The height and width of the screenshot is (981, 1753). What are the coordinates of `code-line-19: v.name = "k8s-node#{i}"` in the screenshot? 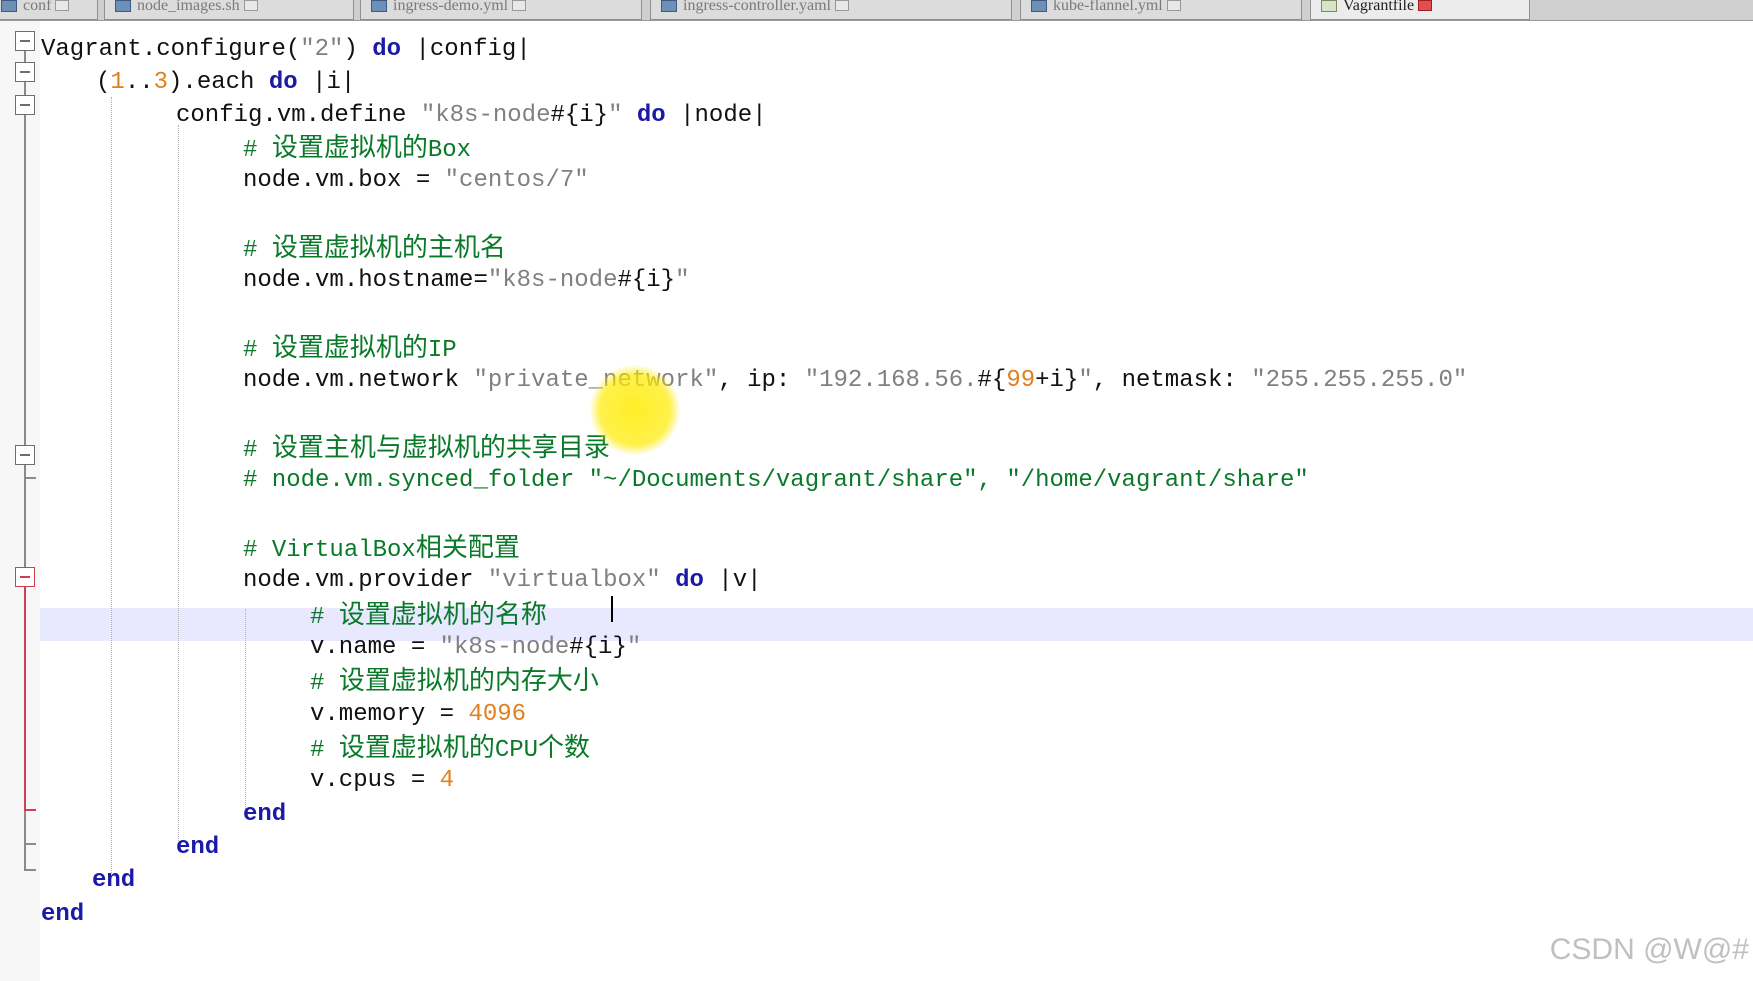 It's located at (476, 647).